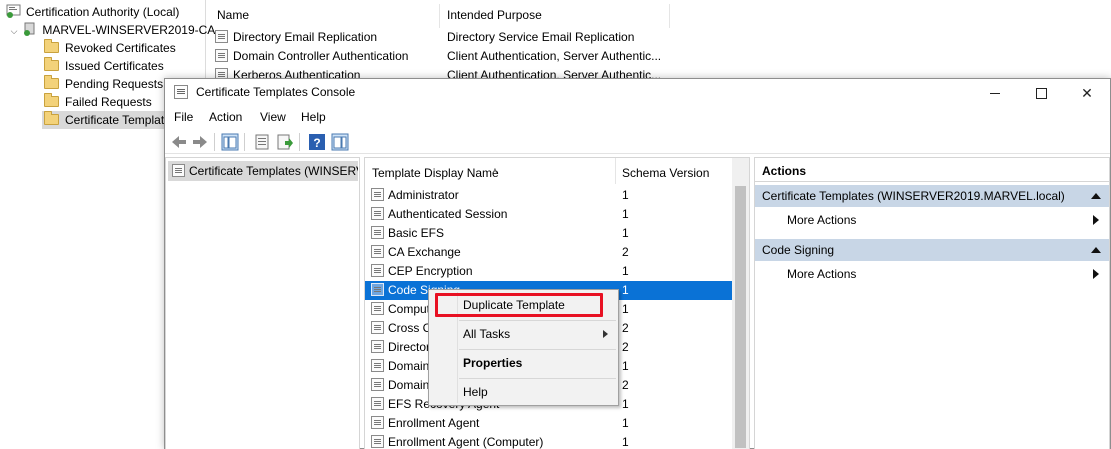 The width and height of the screenshot is (1111, 449). Describe the element at coordinates (104, 66) in the screenshot. I see `tree-item-issued-certificates: Issued Certificates` at that location.